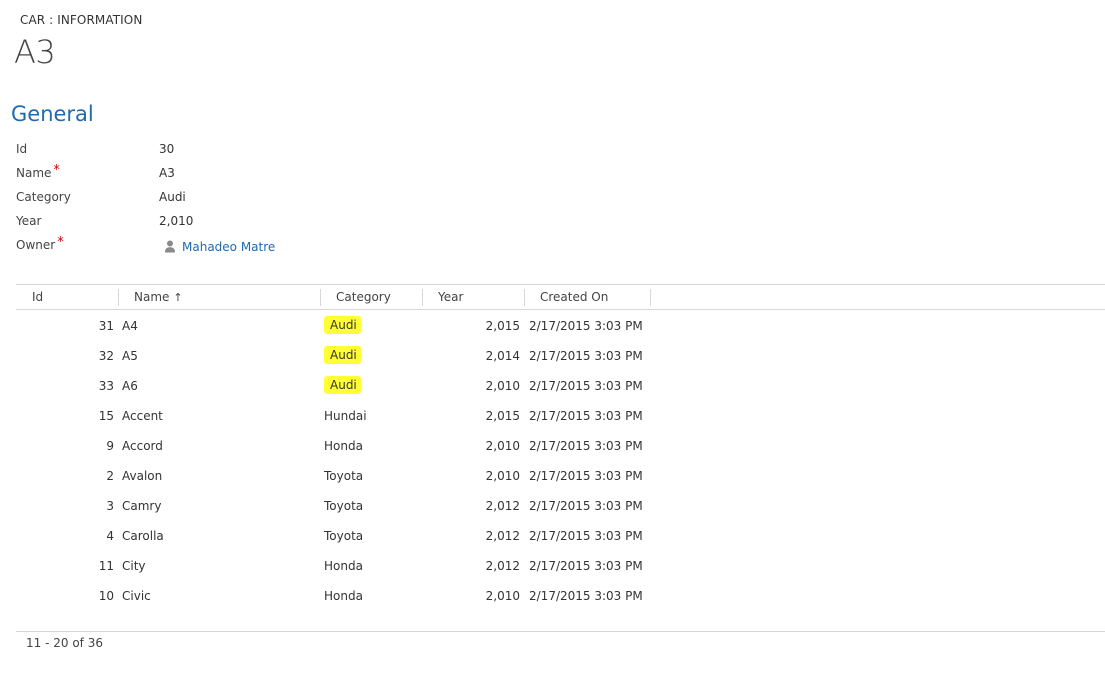  Describe the element at coordinates (29, 221) in the screenshot. I see `year-label: Year` at that location.